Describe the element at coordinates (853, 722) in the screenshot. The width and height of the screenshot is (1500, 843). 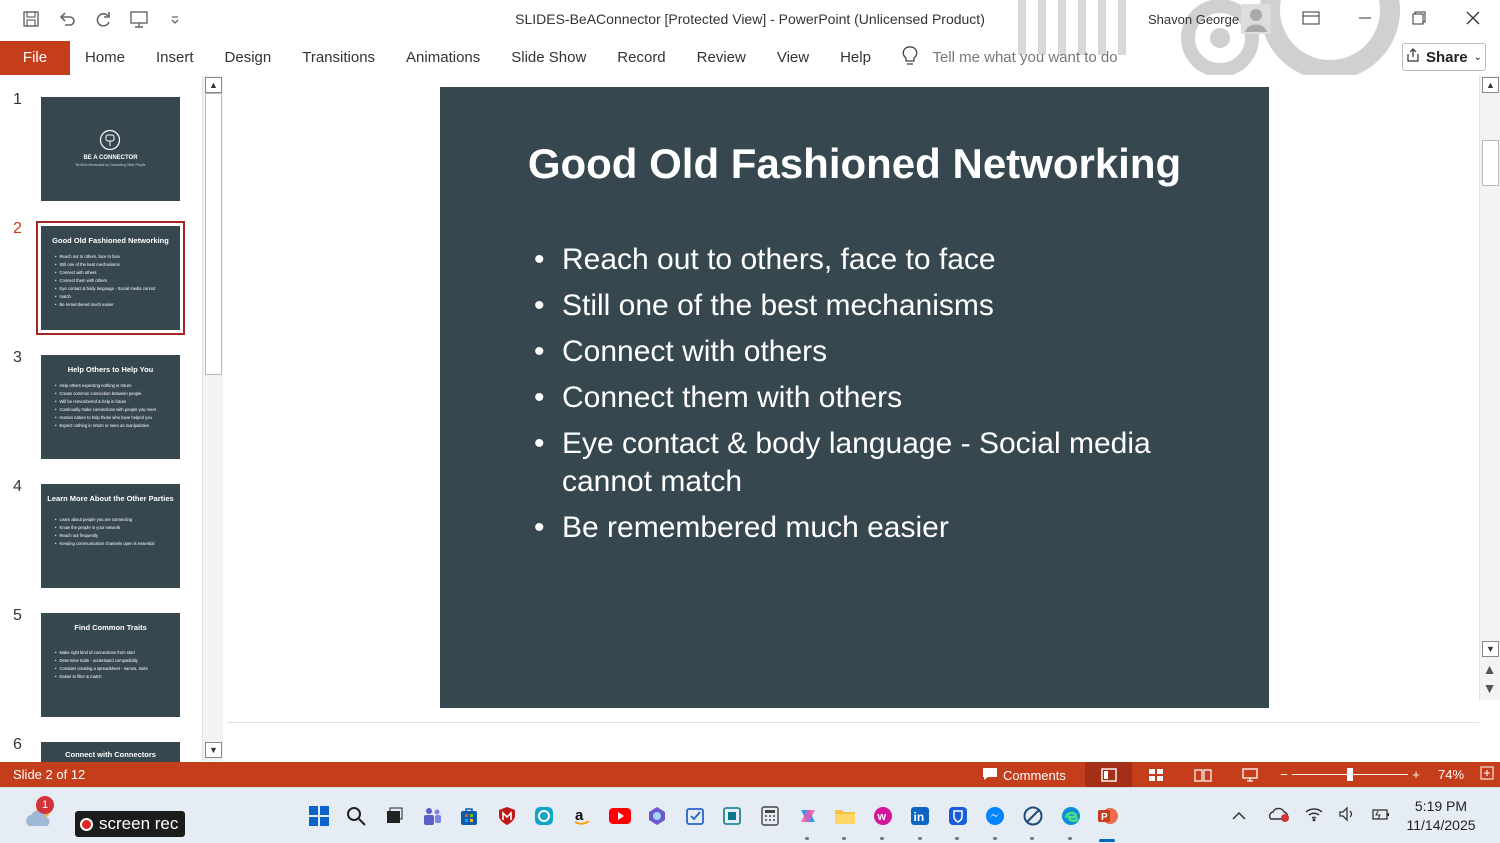
I see `notes-divider` at that location.